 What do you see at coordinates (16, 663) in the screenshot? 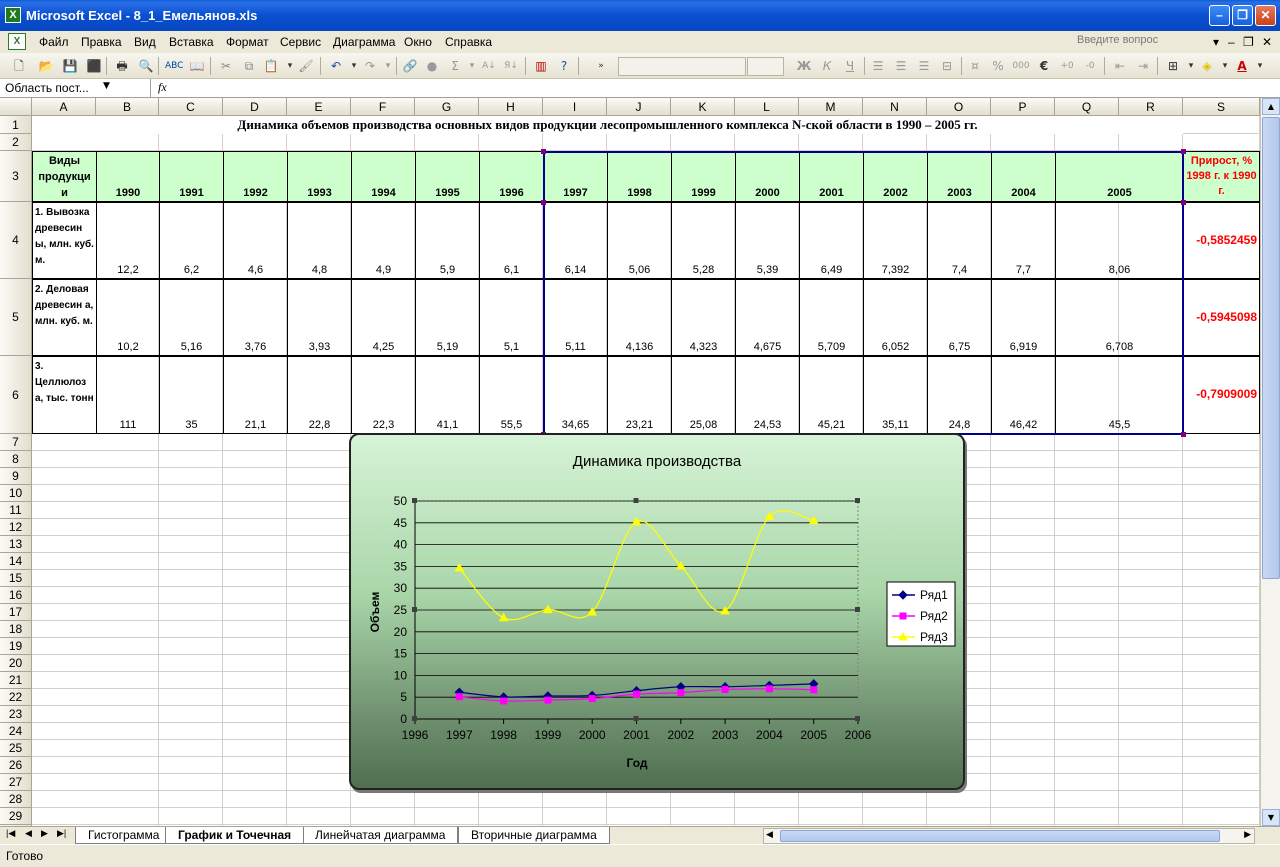
I see `row-header-20: 20` at bounding box center [16, 663].